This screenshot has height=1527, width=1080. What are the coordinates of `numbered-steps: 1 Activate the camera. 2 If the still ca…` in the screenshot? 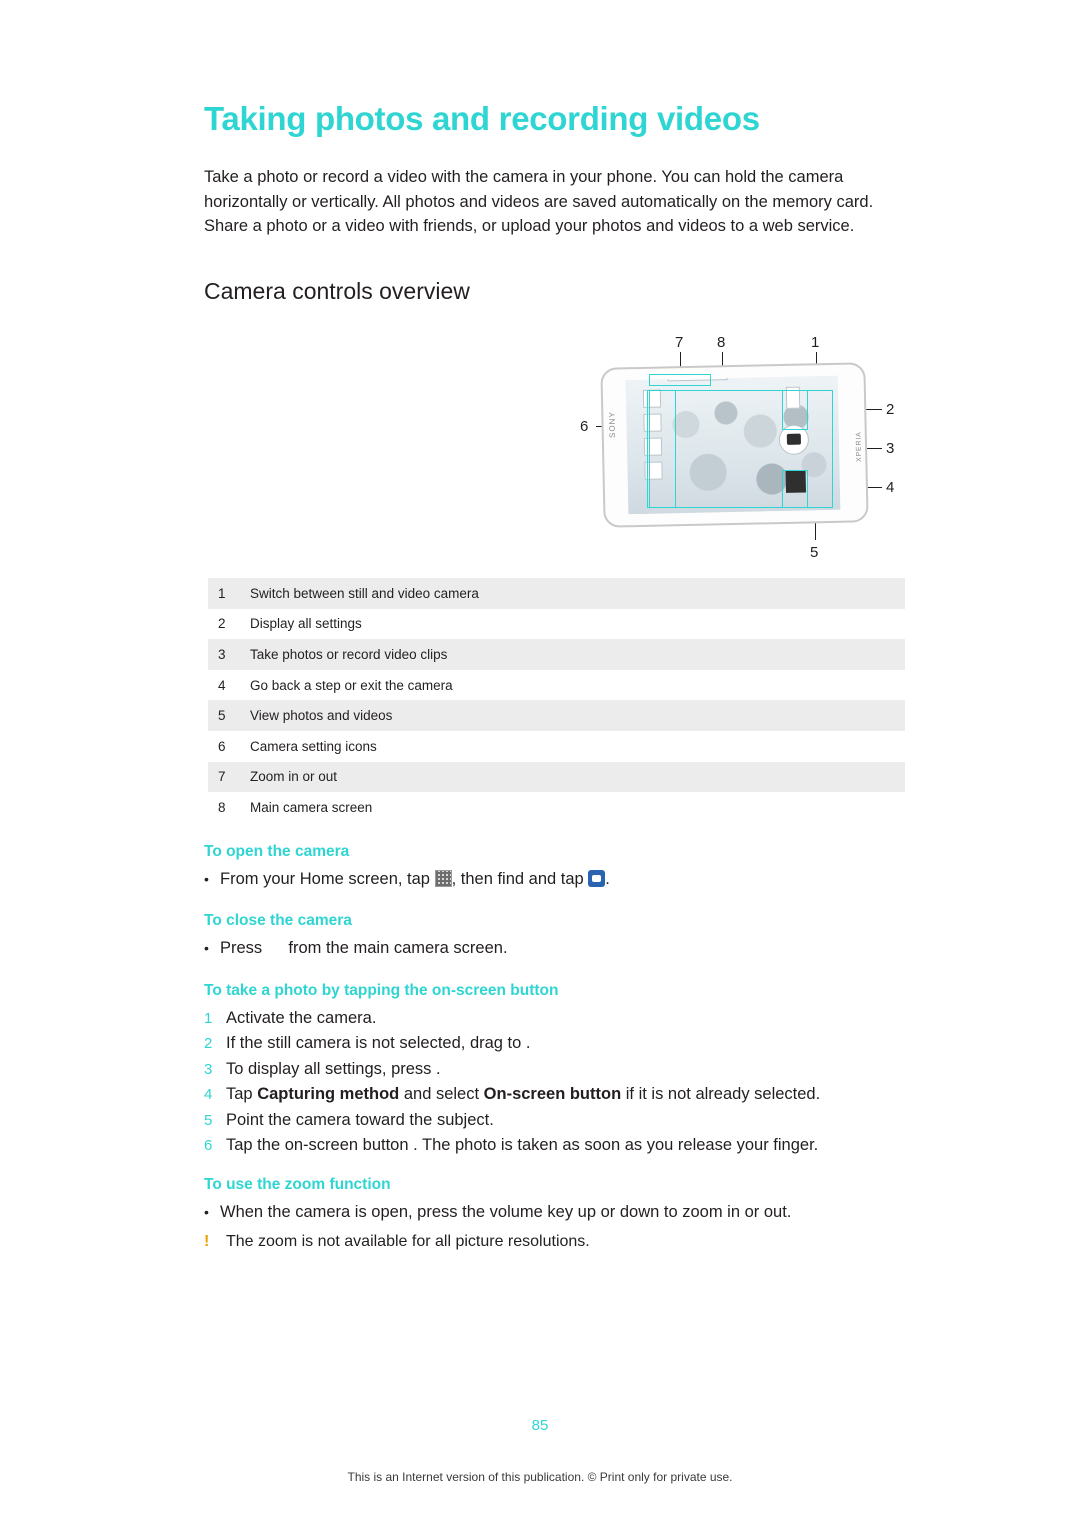 It's located at (554, 1082).